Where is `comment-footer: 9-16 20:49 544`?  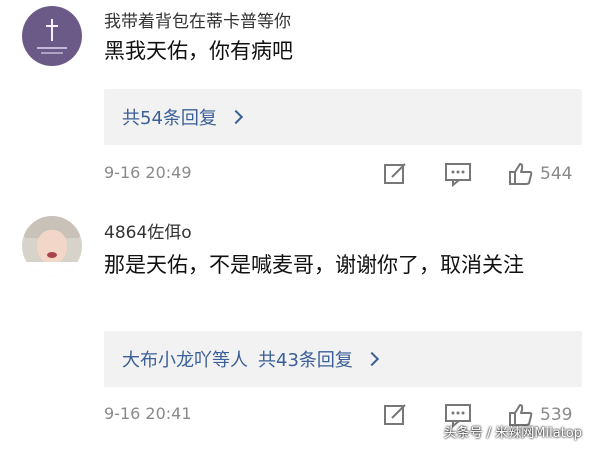
comment-footer: 9-16 20:49 544 is located at coordinates (300, 175).